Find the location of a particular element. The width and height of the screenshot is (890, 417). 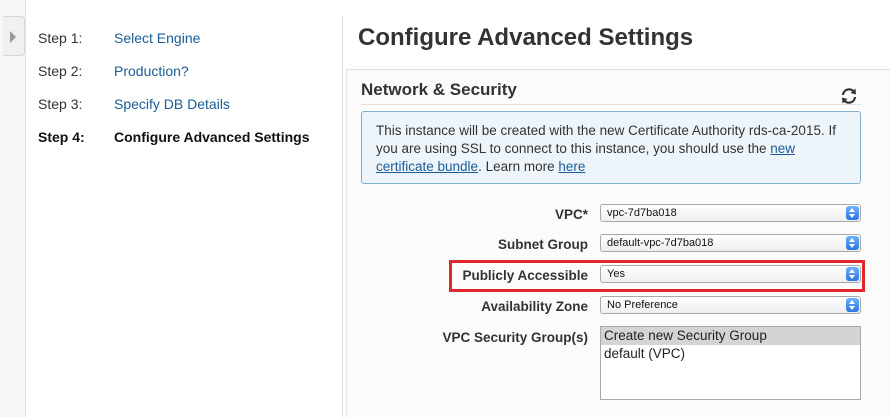

vpc-select-value: vpc-7d7ba018 is located at coordinates (642, 213).